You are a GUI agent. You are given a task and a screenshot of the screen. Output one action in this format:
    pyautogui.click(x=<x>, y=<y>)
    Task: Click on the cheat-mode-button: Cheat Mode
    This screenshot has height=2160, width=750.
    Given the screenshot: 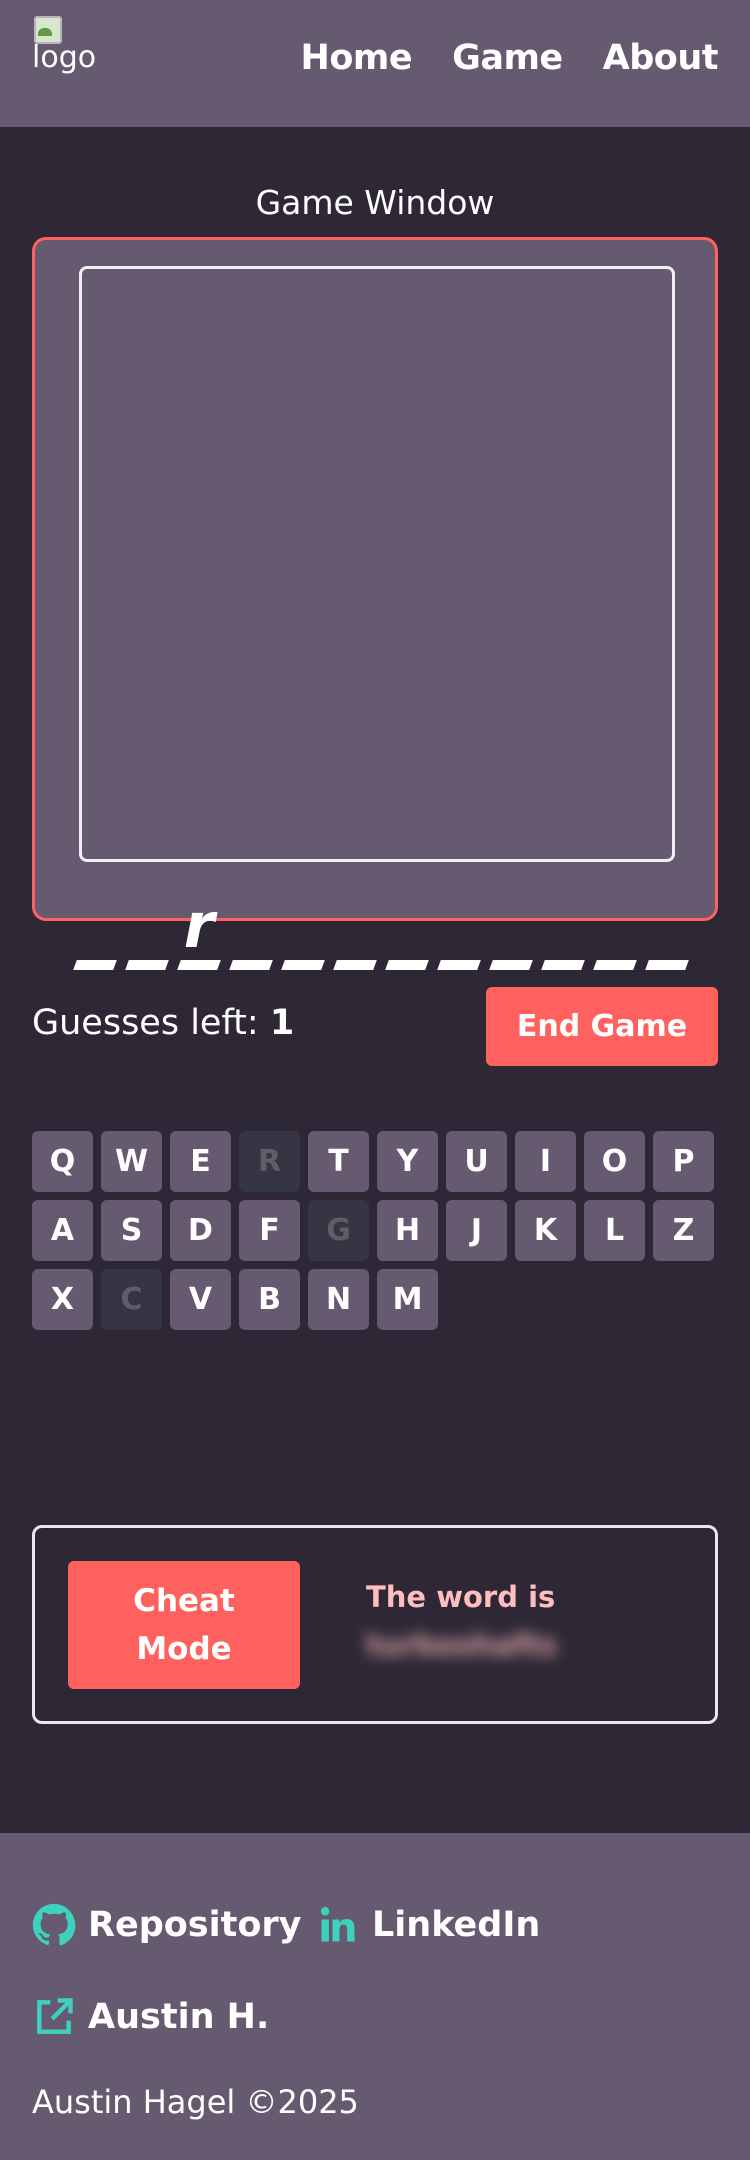 What is the action you would take?
    pyautogui.click(x=184, y=1625)
    